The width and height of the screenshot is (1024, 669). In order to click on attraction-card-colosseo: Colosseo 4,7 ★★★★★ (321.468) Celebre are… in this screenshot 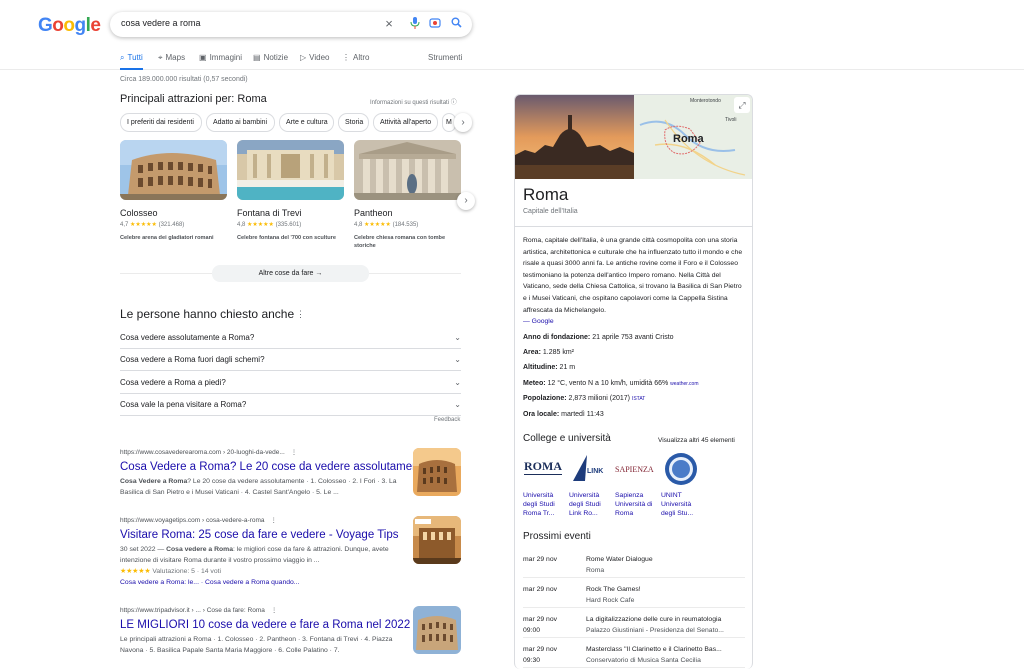, I will do `click(173, 200)`.